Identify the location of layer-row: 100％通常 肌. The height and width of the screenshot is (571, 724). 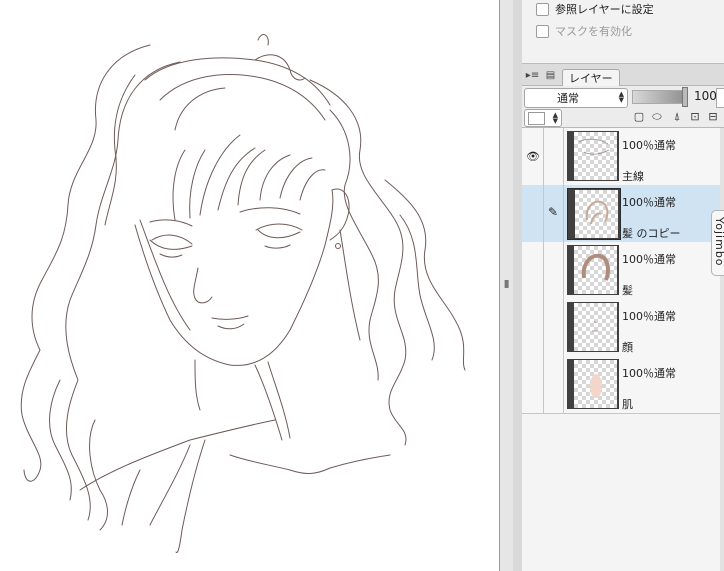
(623, 385).